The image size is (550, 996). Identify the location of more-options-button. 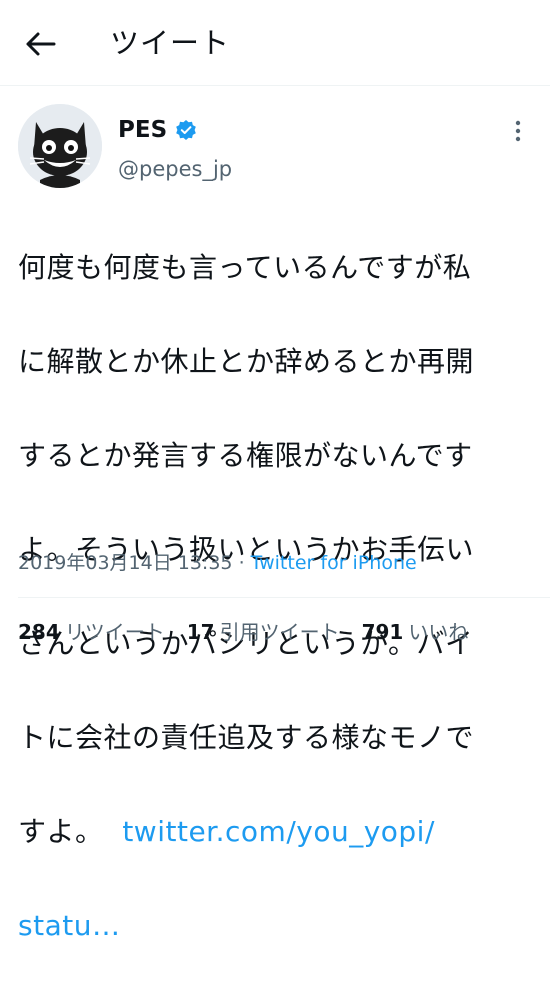
(518, 131).